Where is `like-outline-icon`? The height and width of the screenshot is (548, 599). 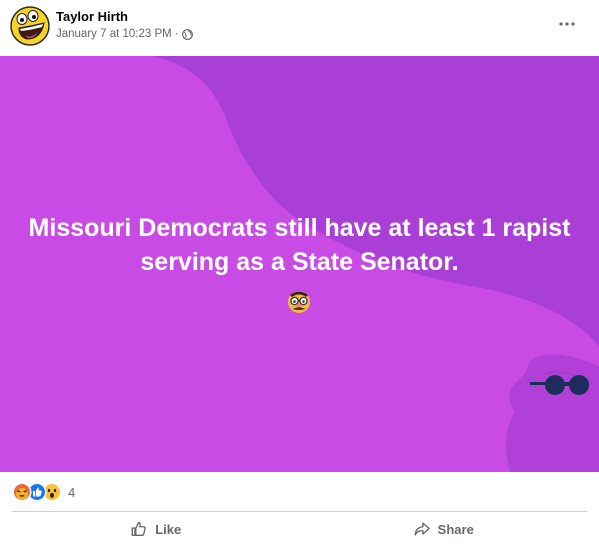 like-outline-icon is located at coordinates (139, 528).